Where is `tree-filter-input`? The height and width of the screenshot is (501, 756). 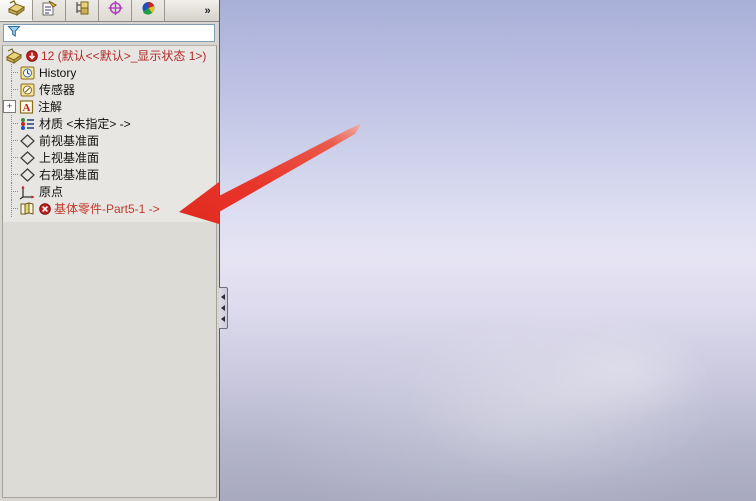 tree-filter-input is located at coordinates (117, 33).